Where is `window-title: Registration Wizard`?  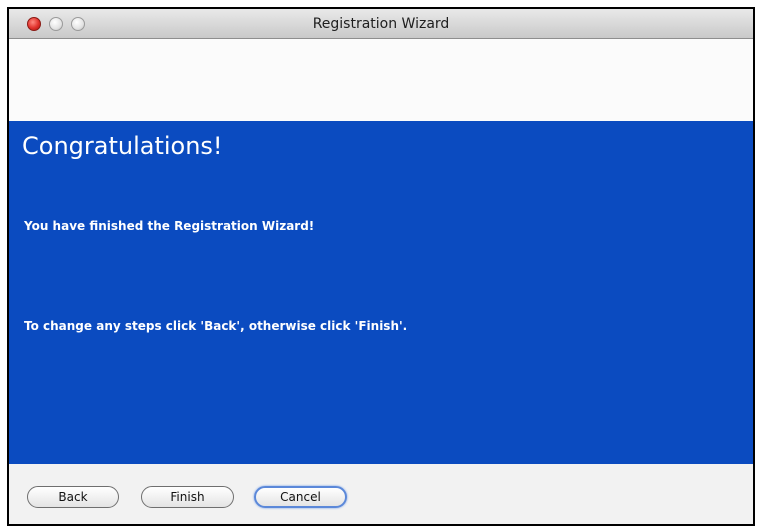
window-title: Registration Wizard is located at coordinates (381, 24).